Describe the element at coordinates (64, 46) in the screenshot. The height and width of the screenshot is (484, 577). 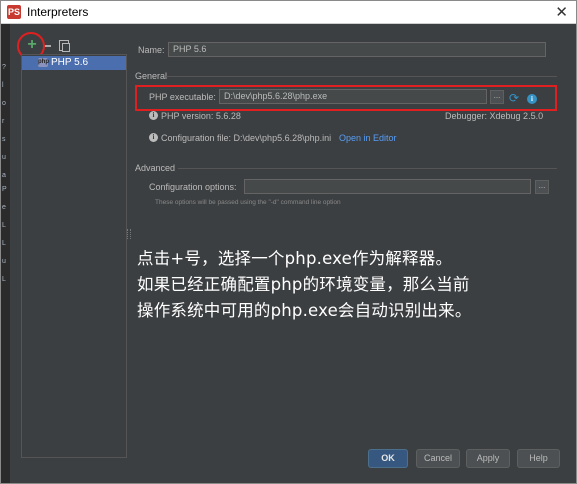
I see `copy-icon` at that location.